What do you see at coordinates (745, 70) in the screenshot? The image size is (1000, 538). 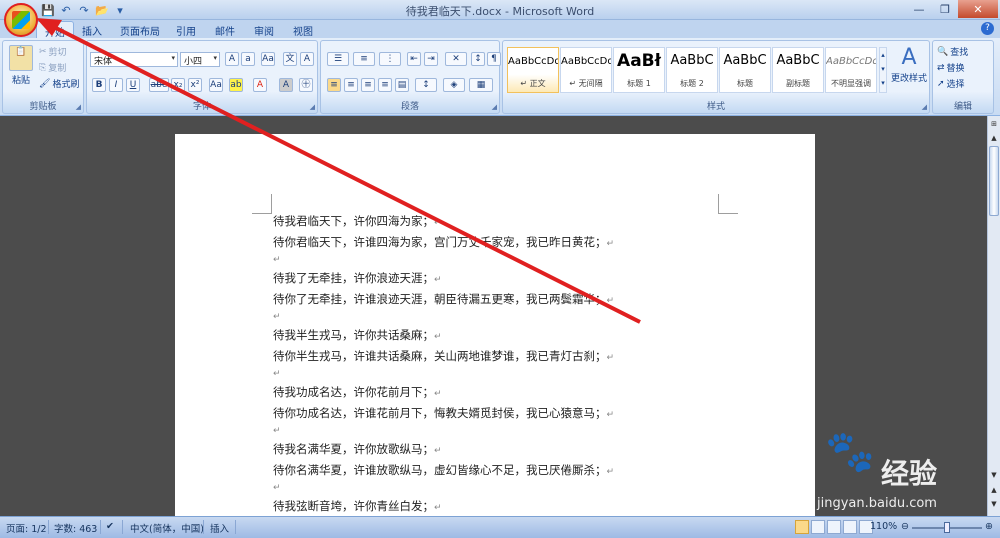 I see `style-title: AaBbC 标题` at bounding box center [745, 70].